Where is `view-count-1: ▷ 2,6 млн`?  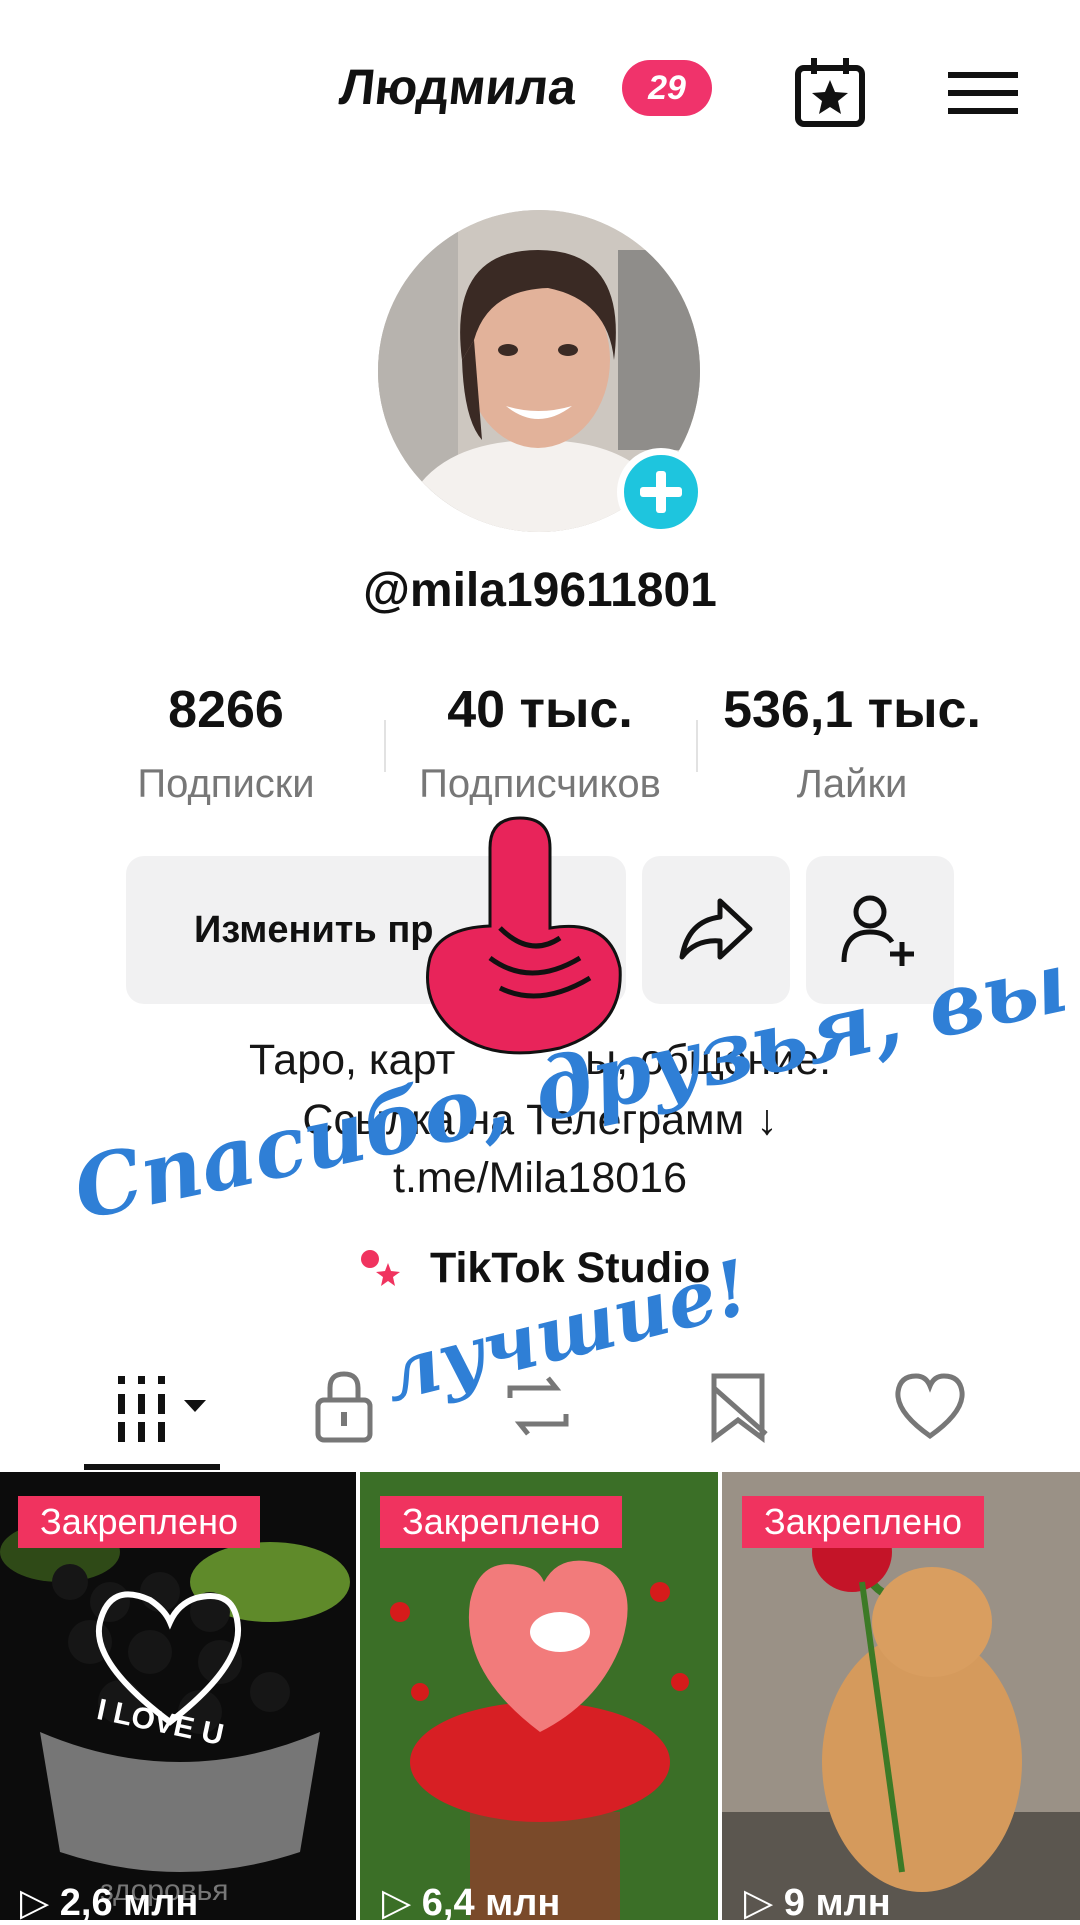 view-count-1: ▷ 2,6 млн is located at coordinates (109, 1902).